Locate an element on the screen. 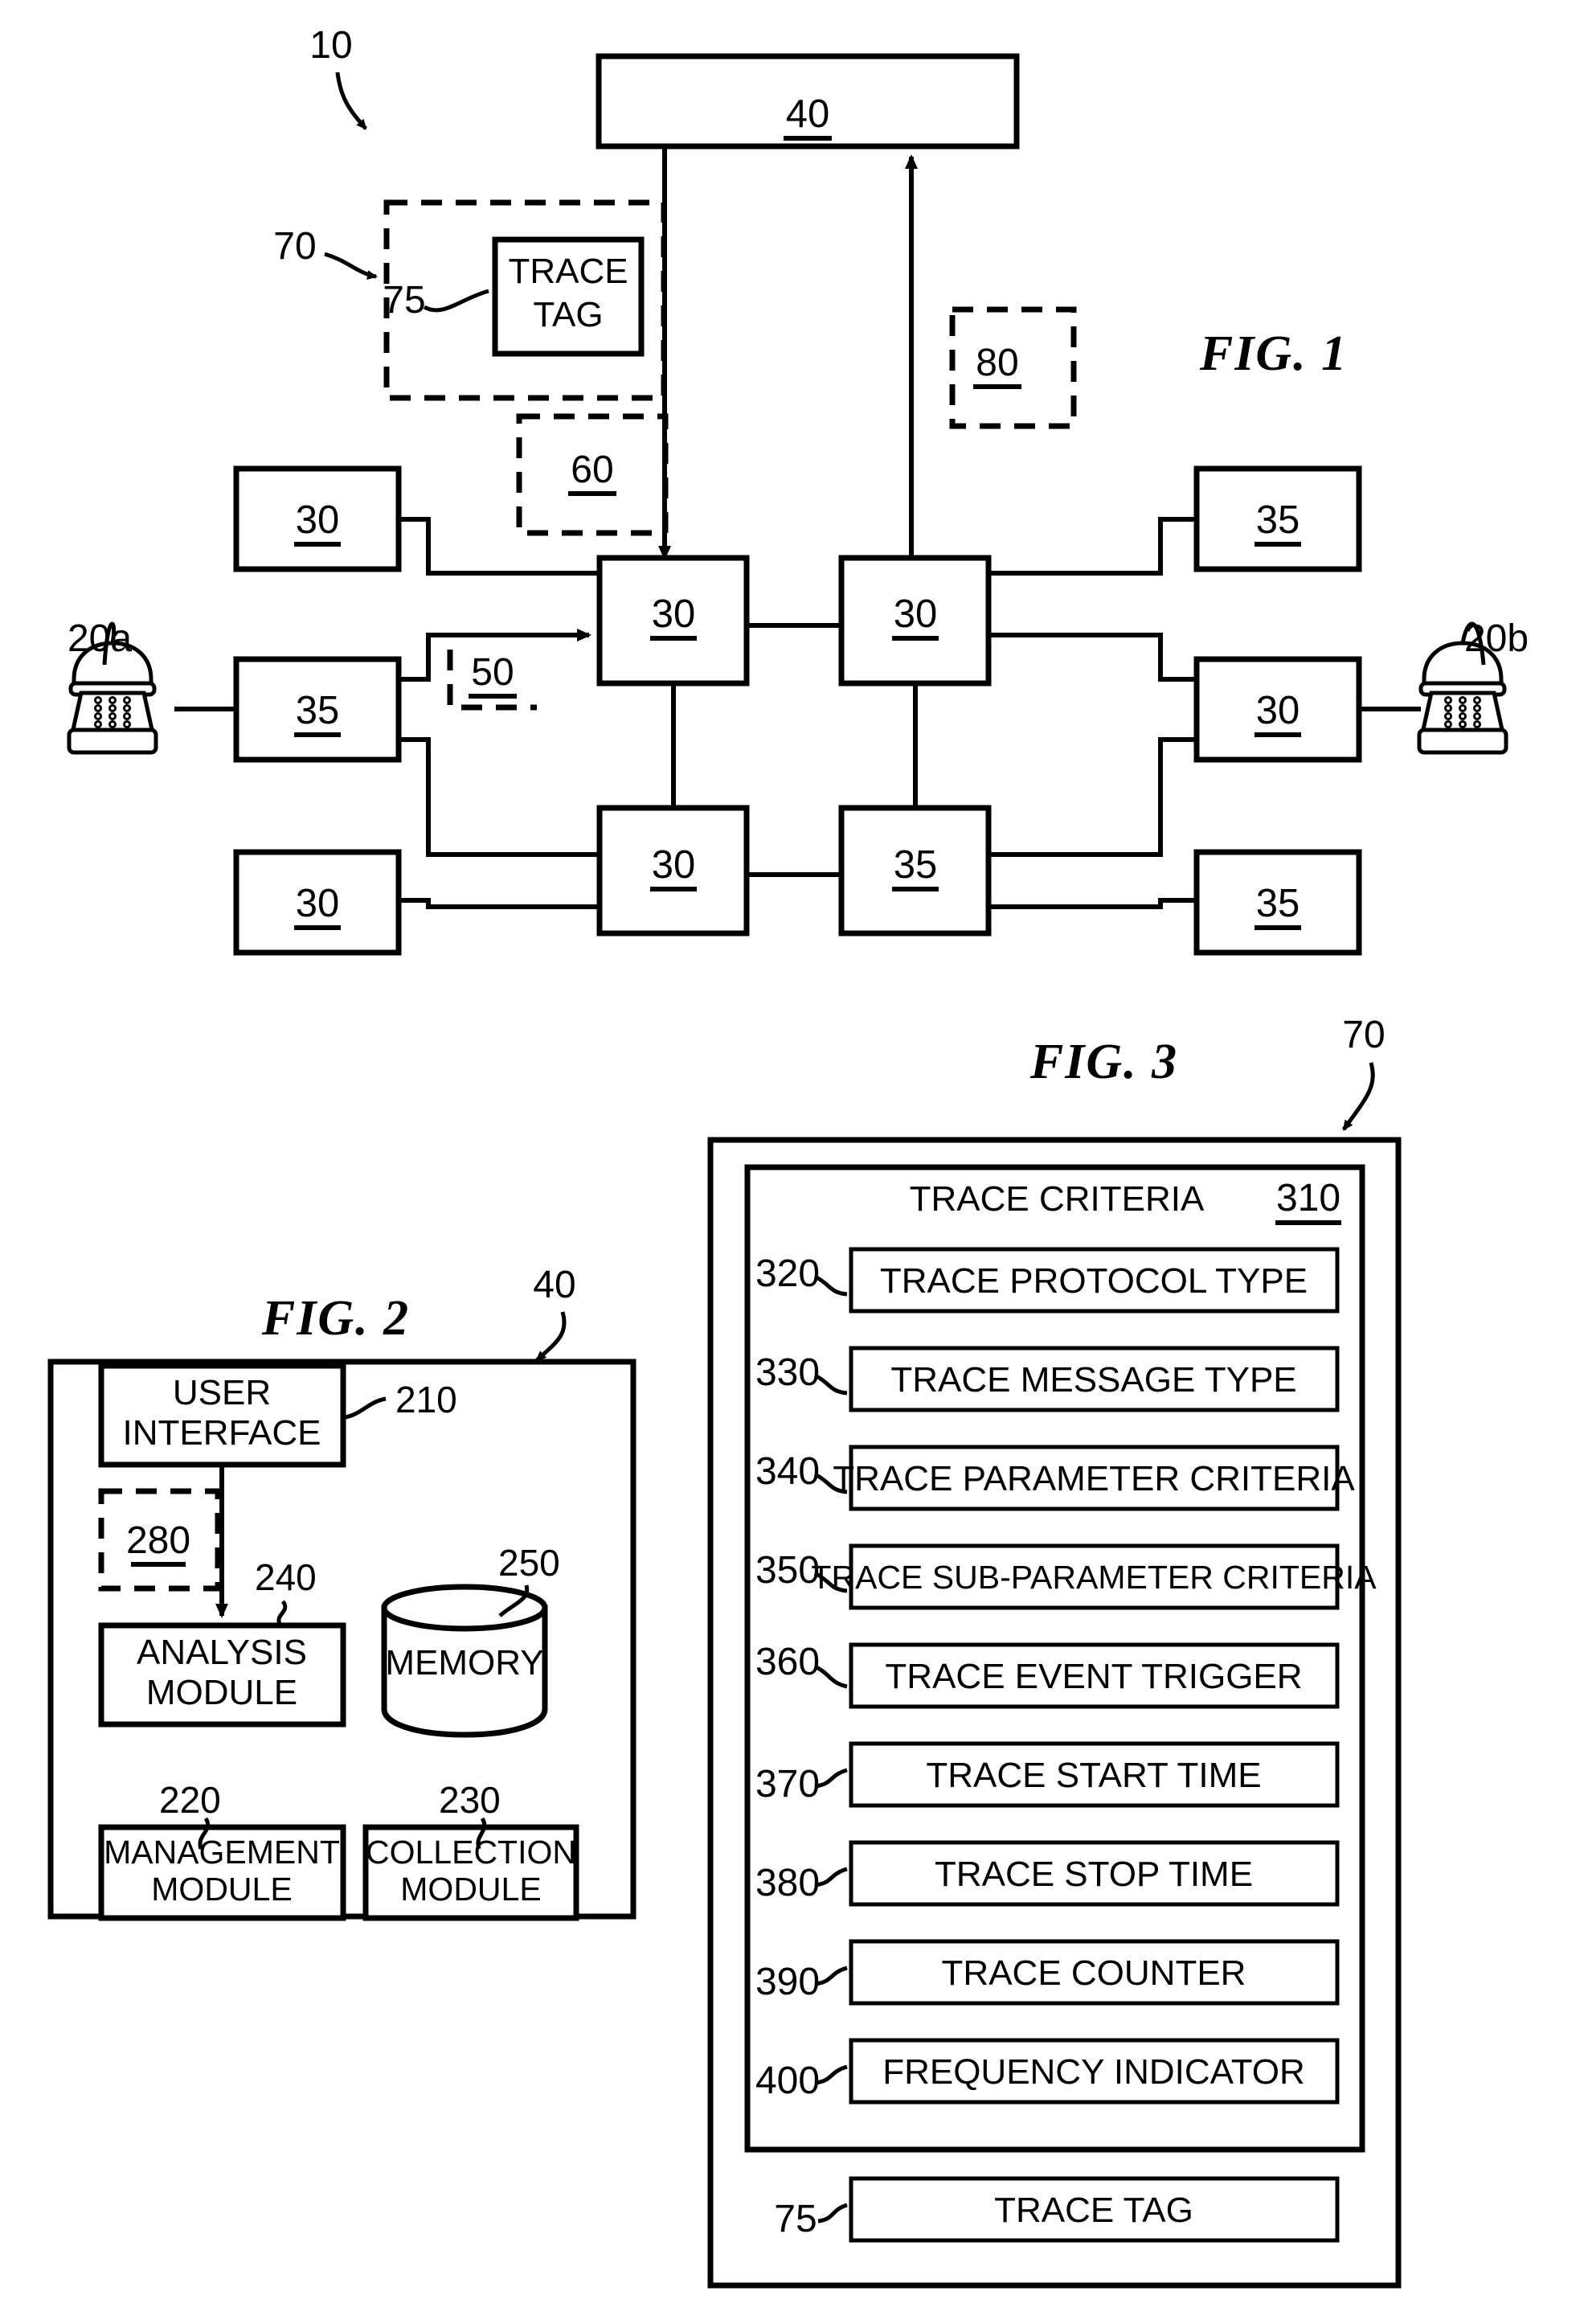 Image resolution: width=1584 pixels, height=2324 pixels. fig3-reference-70: 70 is located at coordinates (1363, 1035).